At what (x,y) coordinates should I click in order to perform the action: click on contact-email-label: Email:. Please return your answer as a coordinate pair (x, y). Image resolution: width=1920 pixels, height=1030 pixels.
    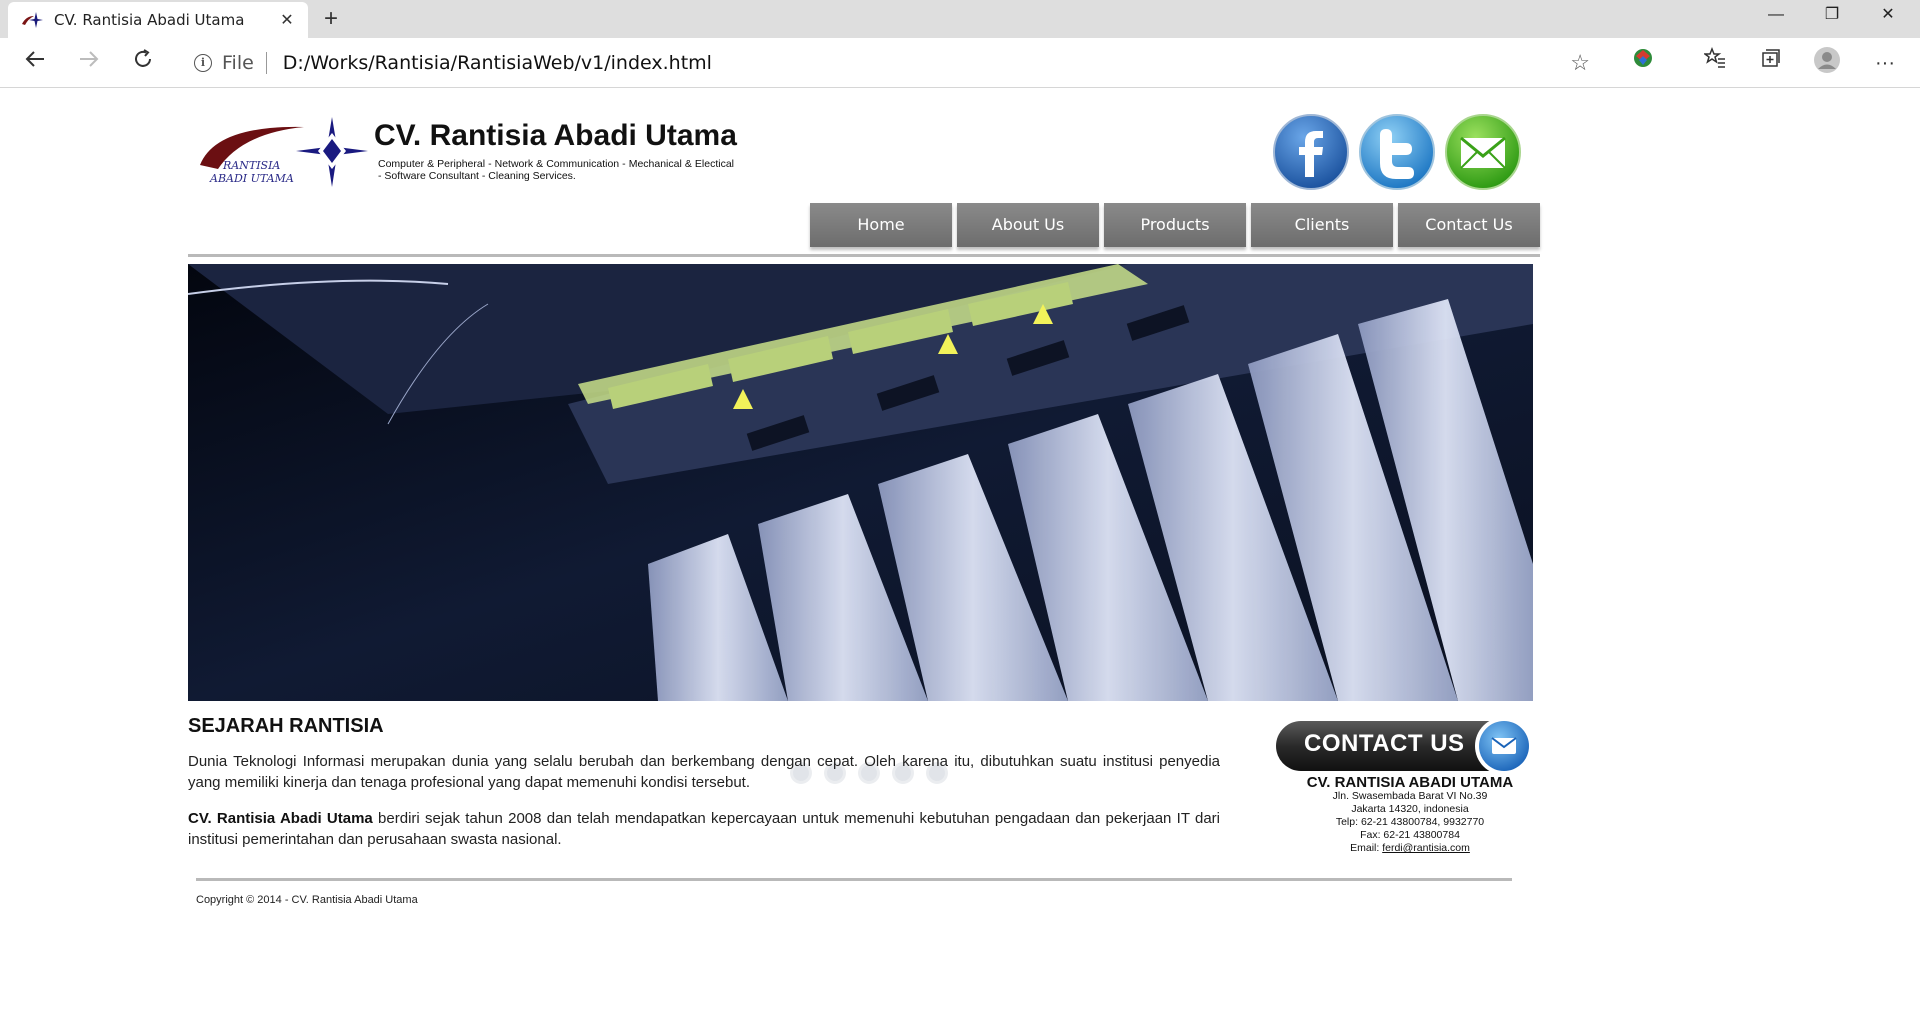
    Looking at the image, I should click on (1366, 848).